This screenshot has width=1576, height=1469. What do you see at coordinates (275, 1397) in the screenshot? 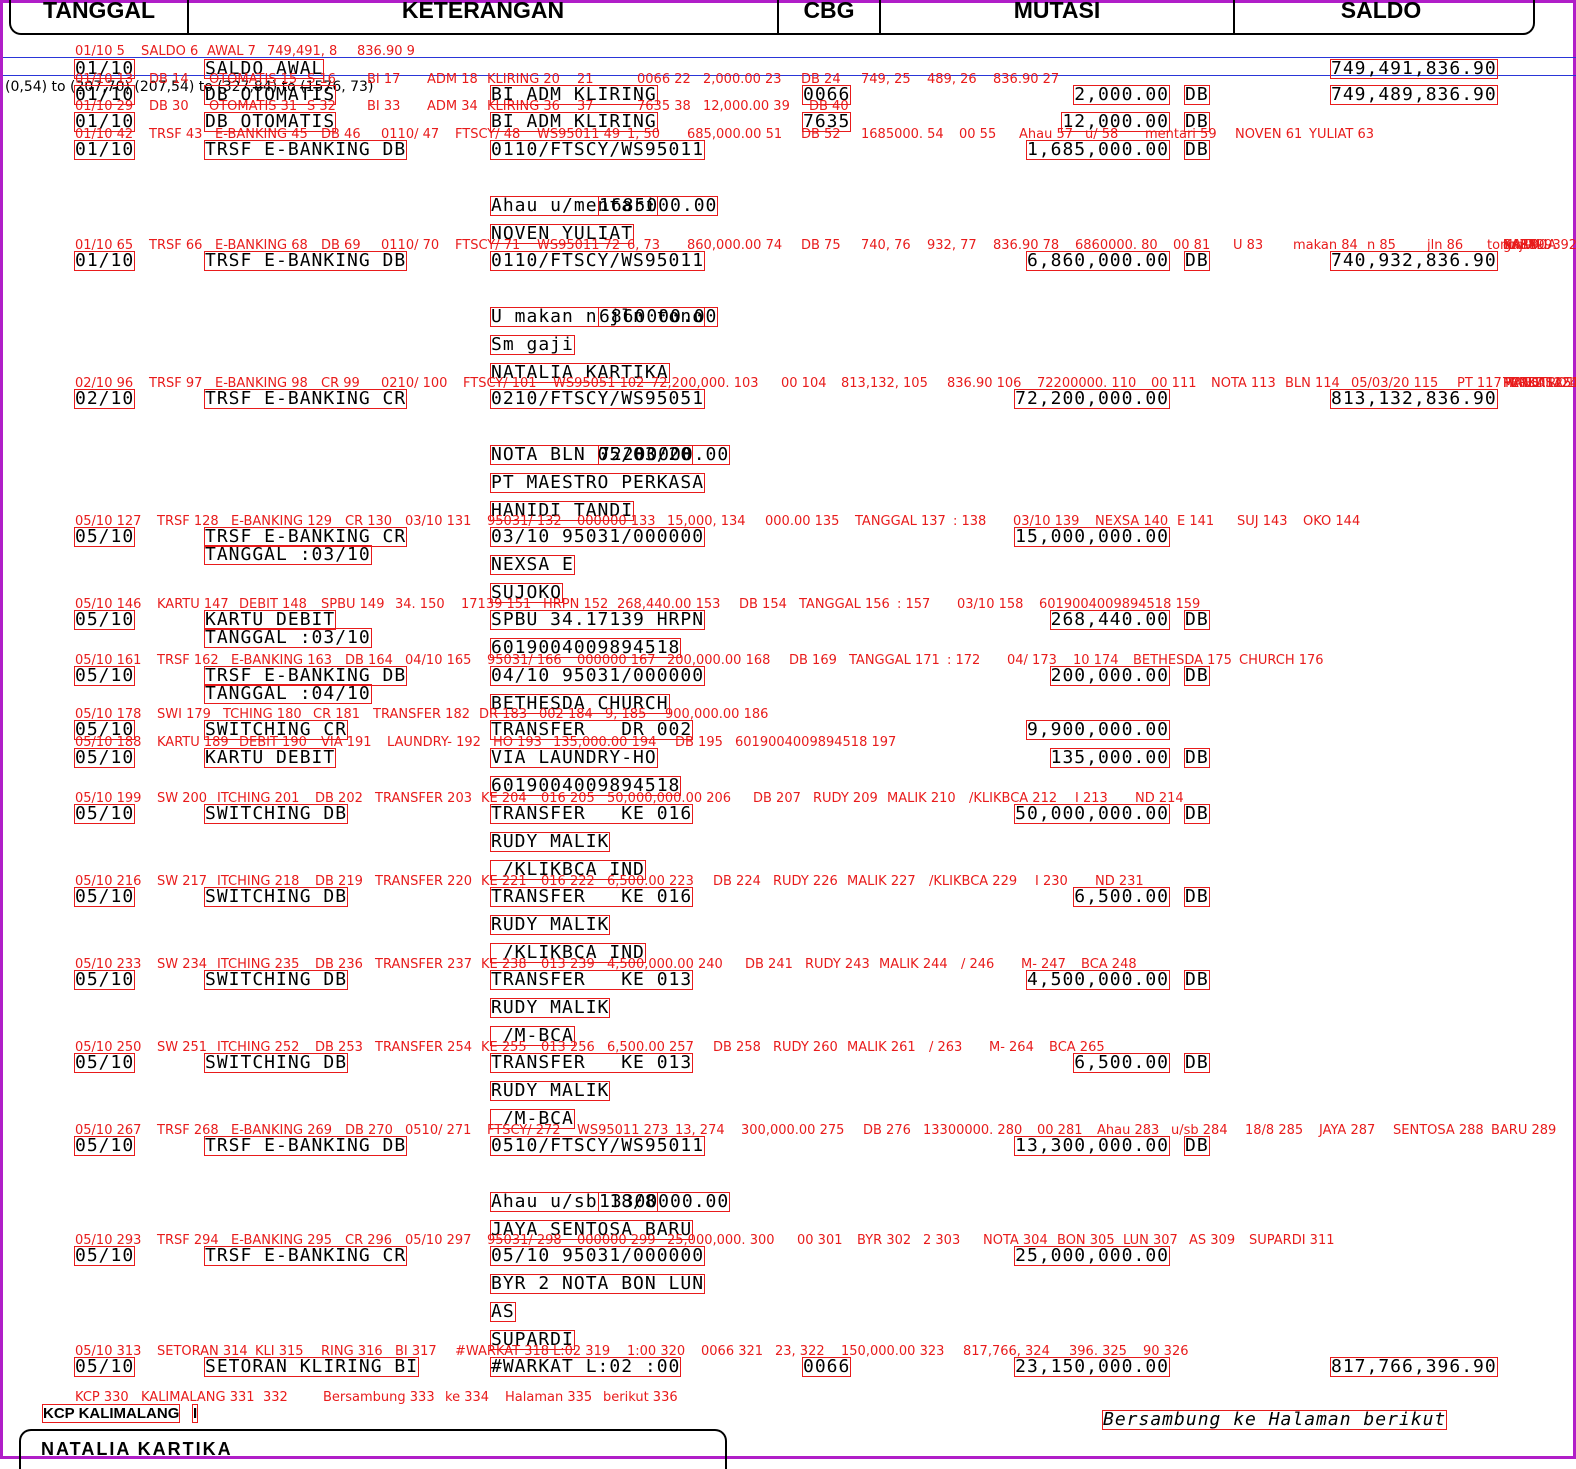
I see `ocr-token-label: 332` at bounding box center [275, 1397].